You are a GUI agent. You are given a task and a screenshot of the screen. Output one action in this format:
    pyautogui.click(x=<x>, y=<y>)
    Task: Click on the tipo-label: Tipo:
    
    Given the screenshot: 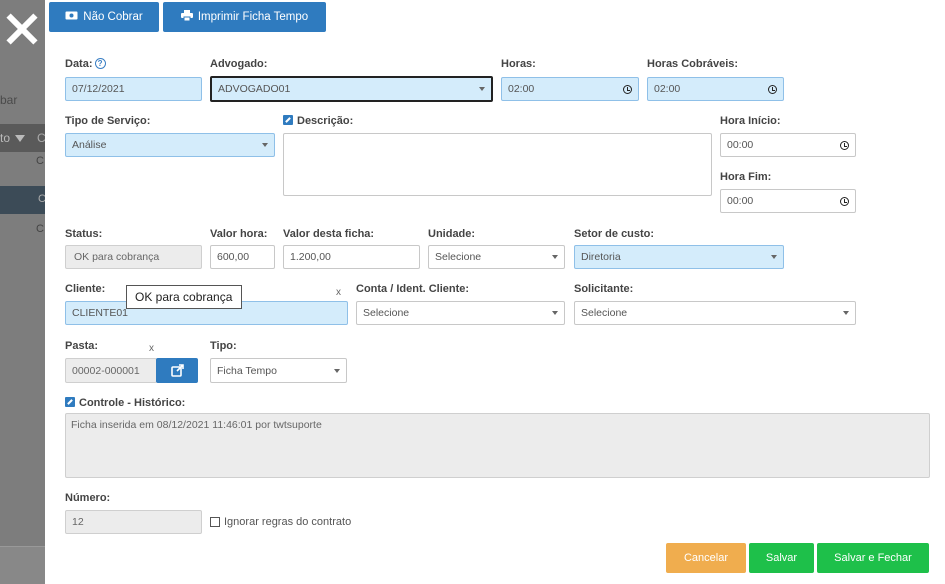 What is the action you would take?
    pyautogui.click(x=223, y=346)
    